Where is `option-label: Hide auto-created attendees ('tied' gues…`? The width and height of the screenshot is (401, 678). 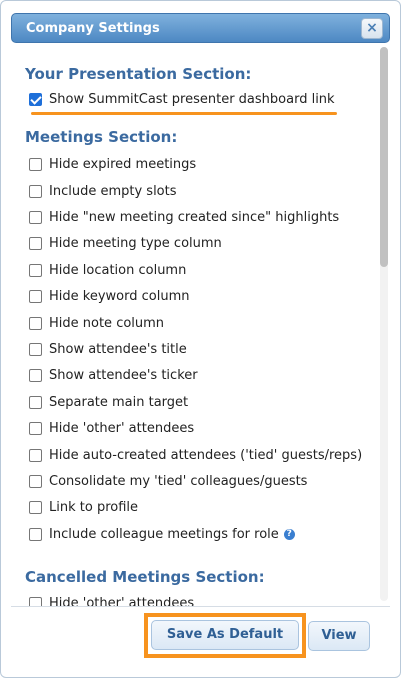
option-label: Hide auto-created attendees ('tied' gues… is located at coordinates (206, 455).